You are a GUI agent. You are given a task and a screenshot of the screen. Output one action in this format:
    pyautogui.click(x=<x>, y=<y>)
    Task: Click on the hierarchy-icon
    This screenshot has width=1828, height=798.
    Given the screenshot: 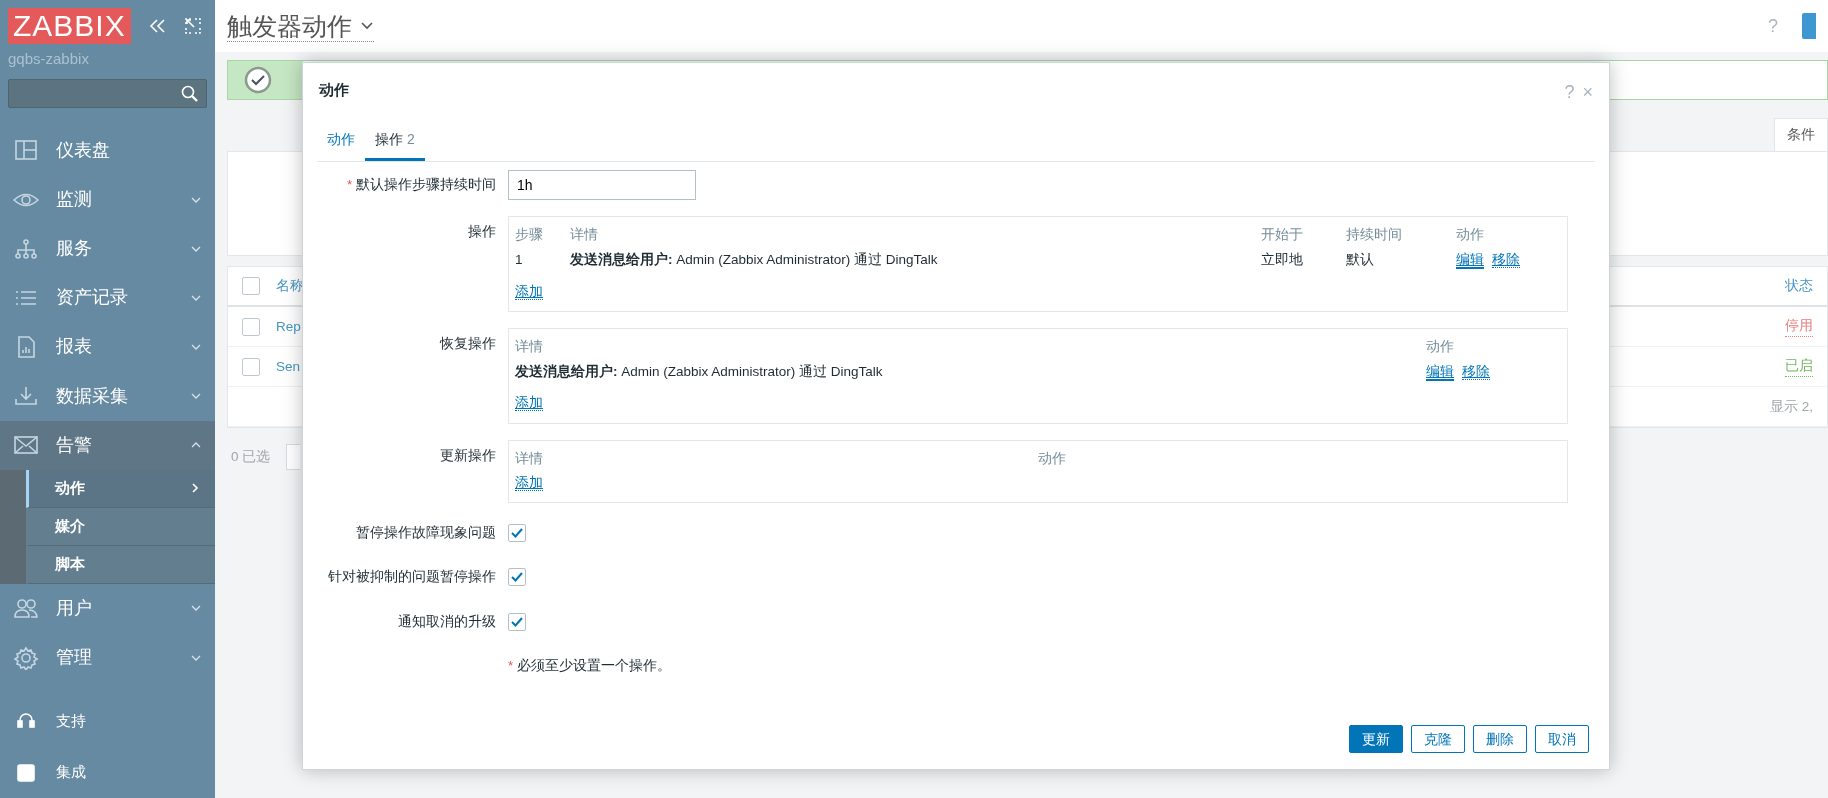 What is the action you would take?
    pyautogui.click(x=26, y=248)
    